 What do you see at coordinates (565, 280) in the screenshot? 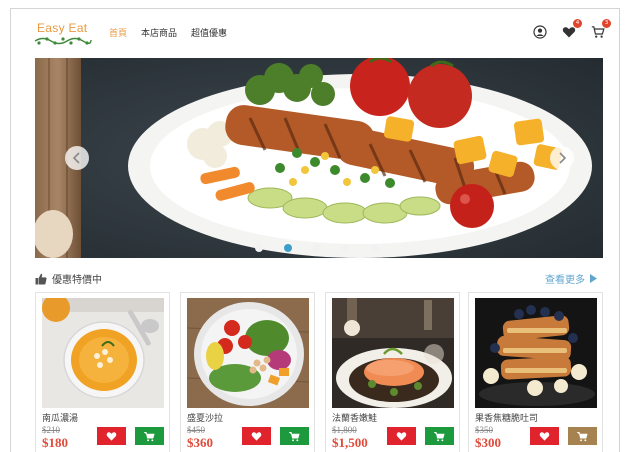
I see `see-more-label: 查看更多` at bounding box center [565, 280].